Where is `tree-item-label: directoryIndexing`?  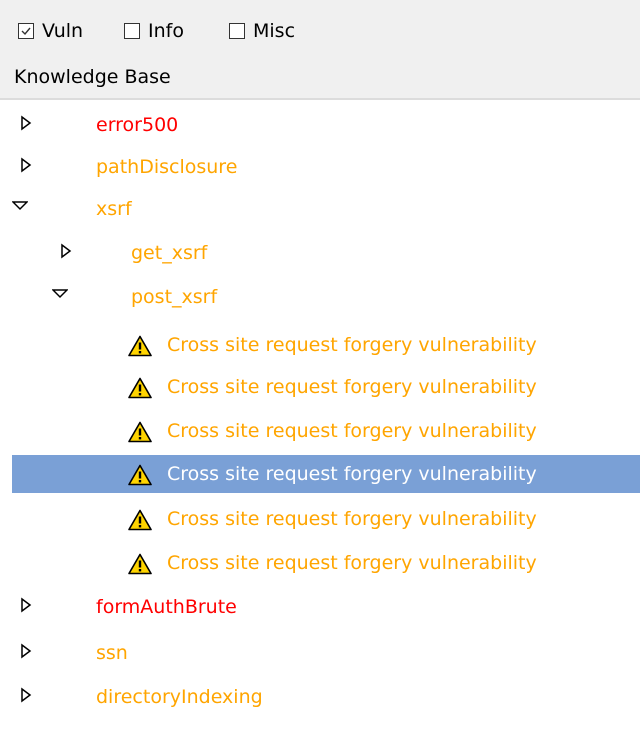 tree-item-label: directoryIndexing is located at coordinates (179, 697).